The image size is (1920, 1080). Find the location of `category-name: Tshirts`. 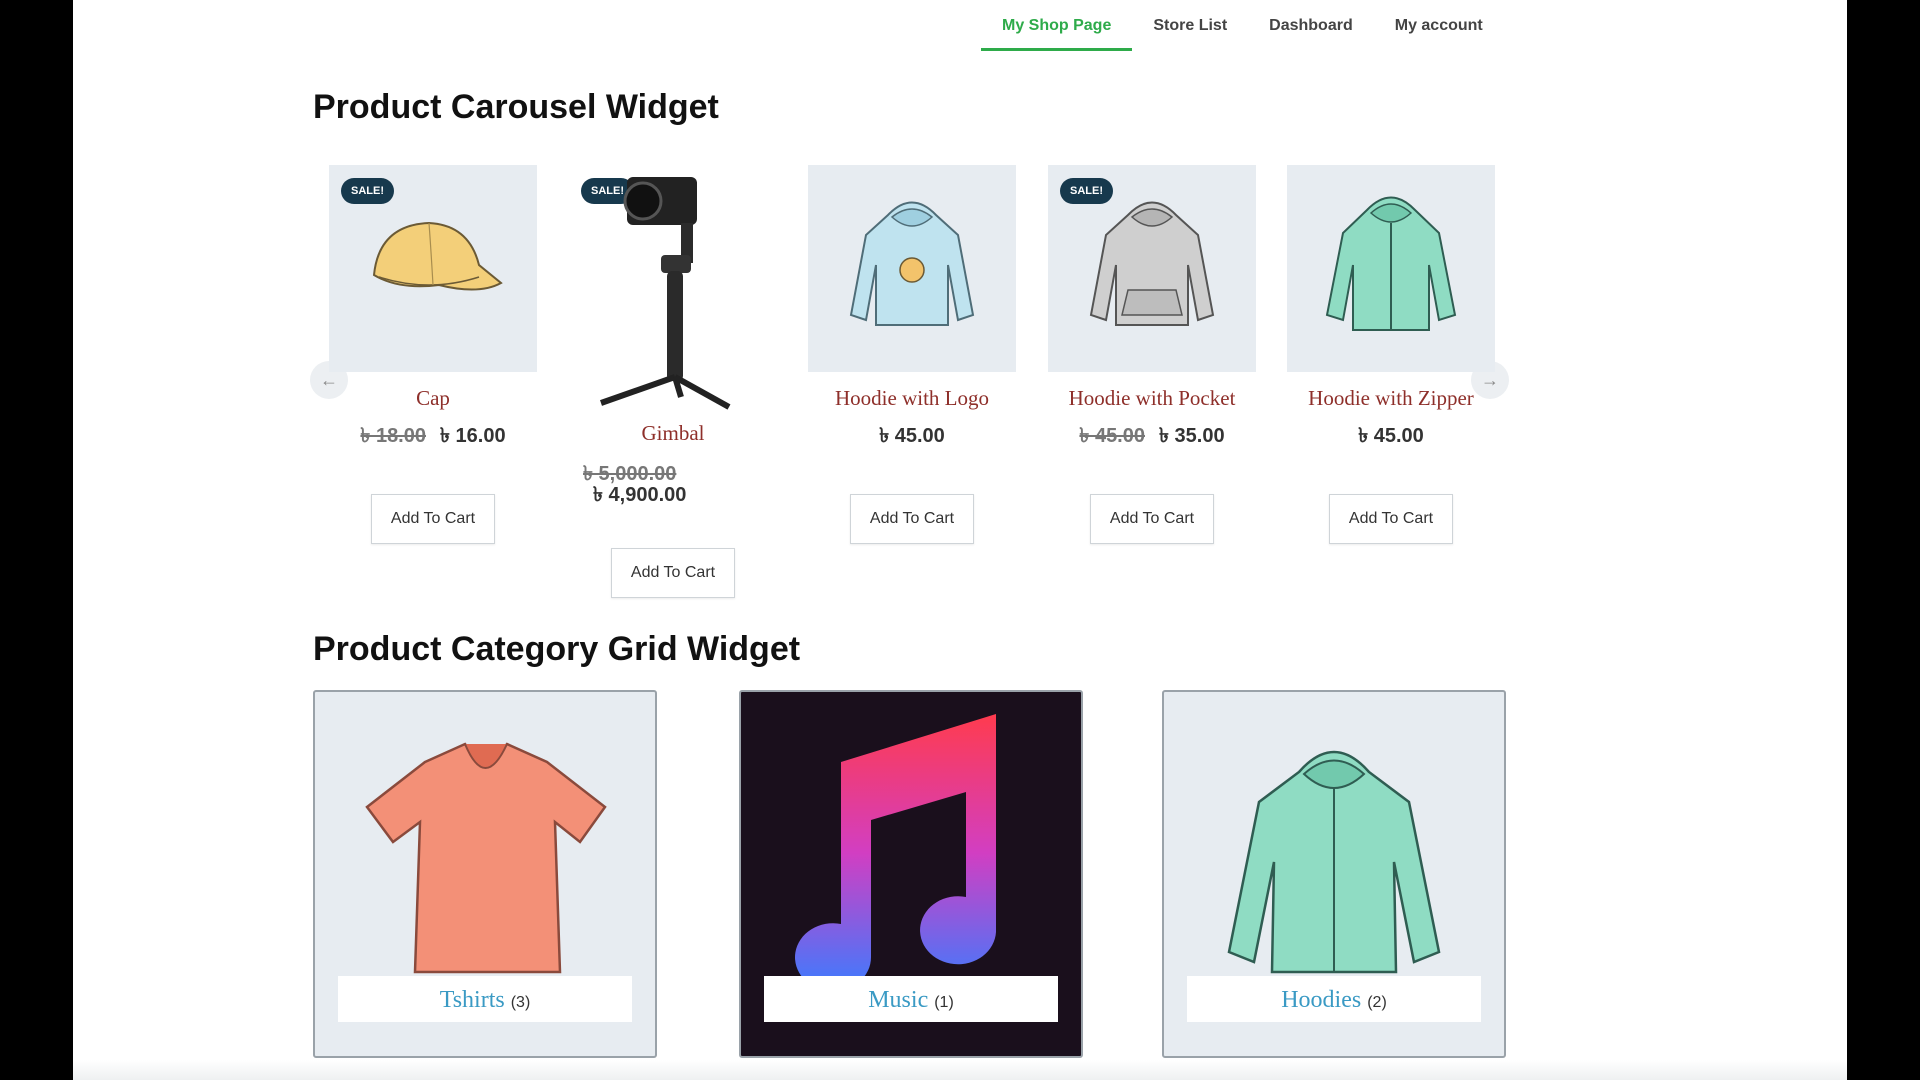

category-name: Tshirts is located at coordinates (472, 1000).